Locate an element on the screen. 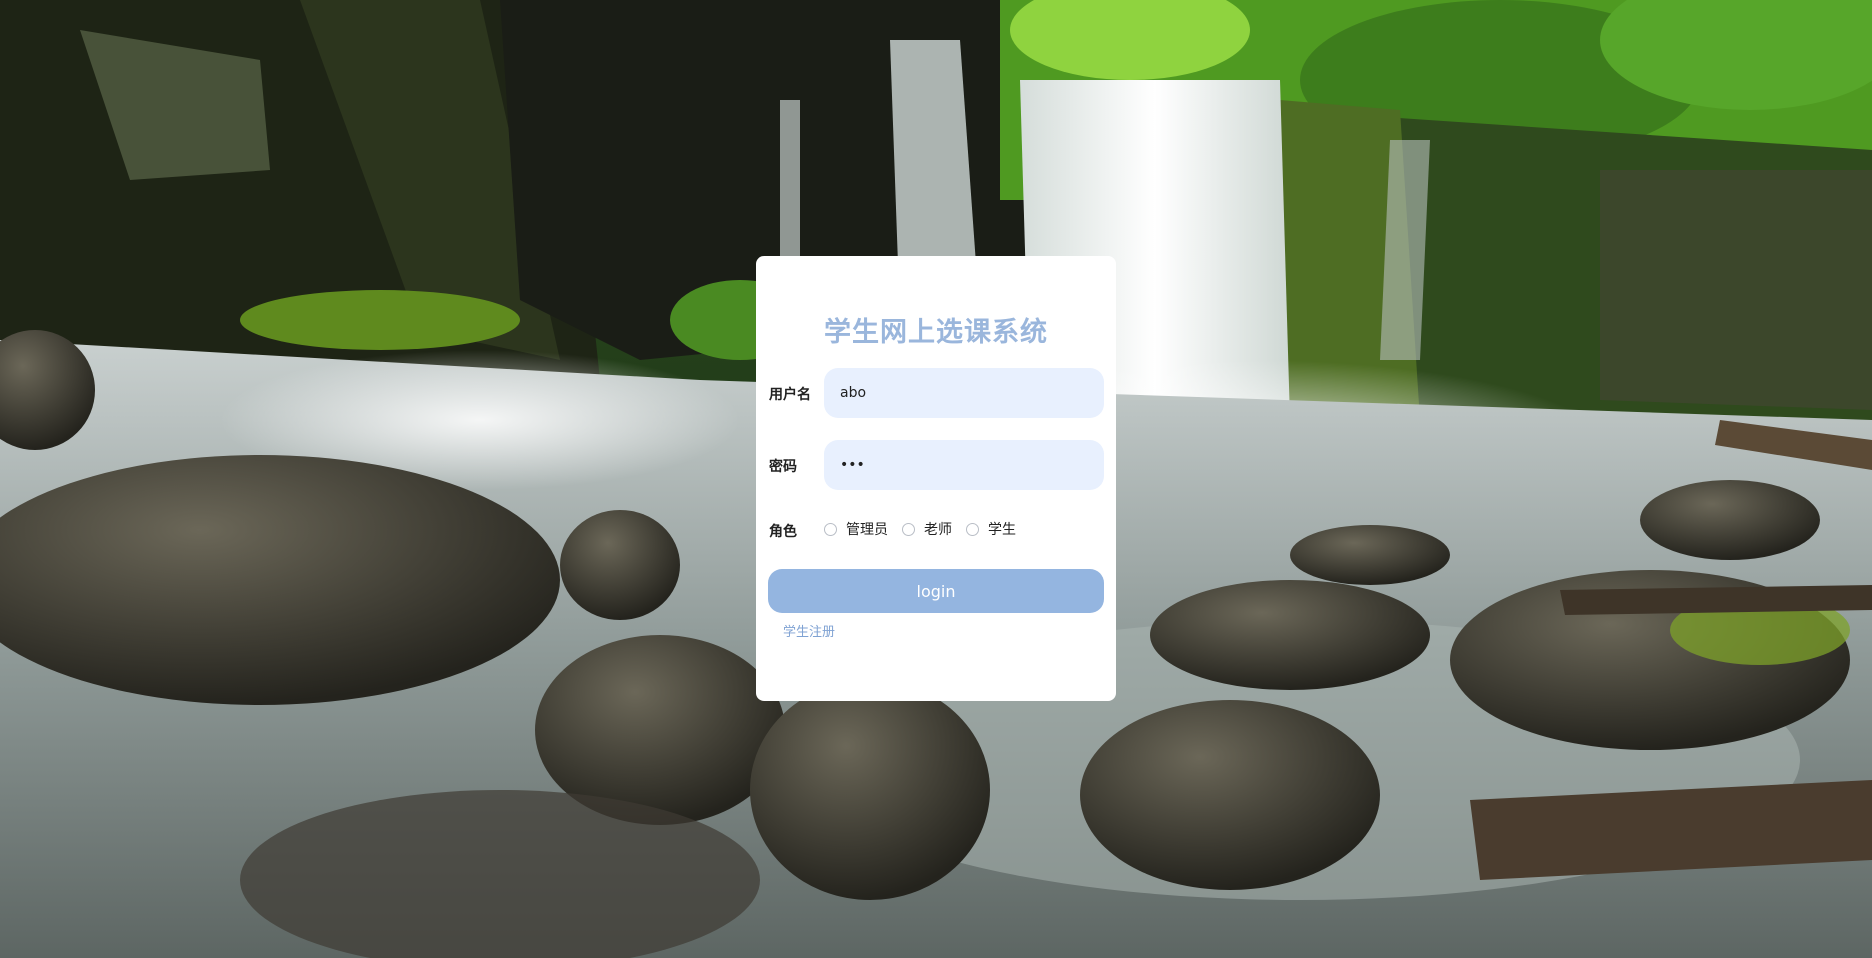  login-button: login is located at coordinates (936, 591).